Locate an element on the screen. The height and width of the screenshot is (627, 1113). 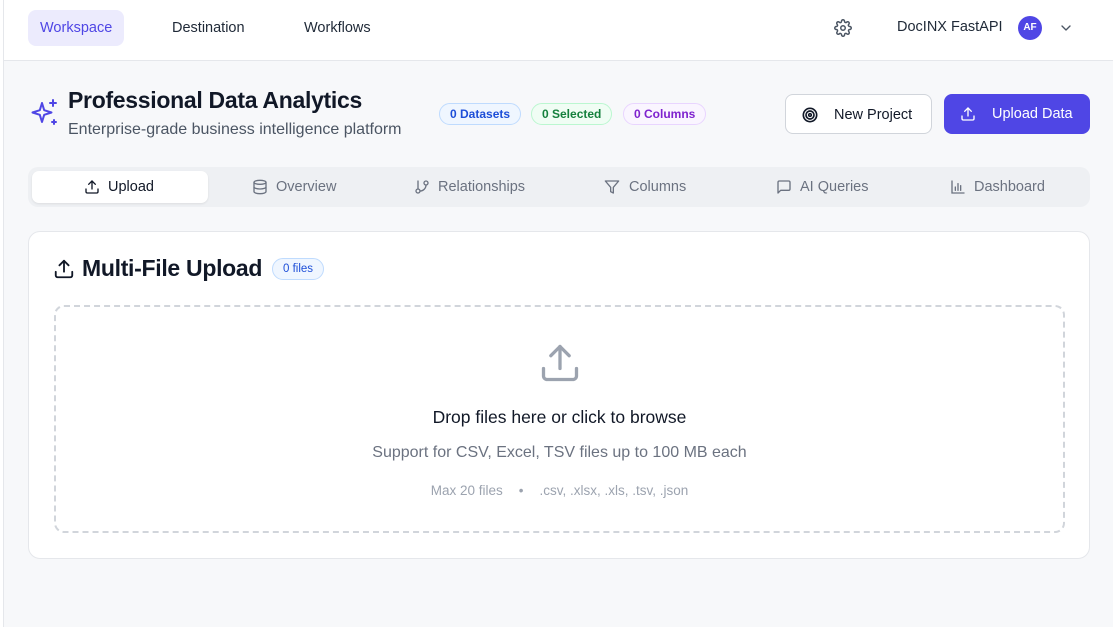
tab-relationships: Relationships is located at coordinates (472, 187).